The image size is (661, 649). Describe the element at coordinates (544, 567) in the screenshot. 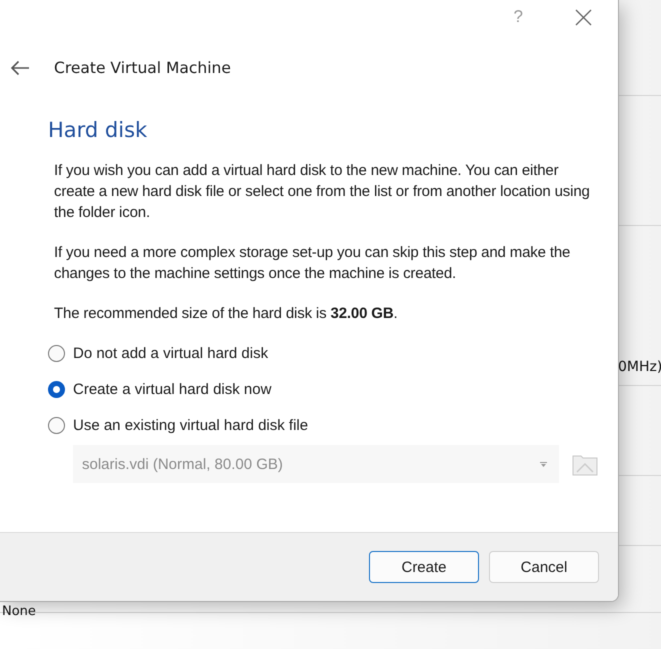

I see `dialog-button: Cancel` at that location.